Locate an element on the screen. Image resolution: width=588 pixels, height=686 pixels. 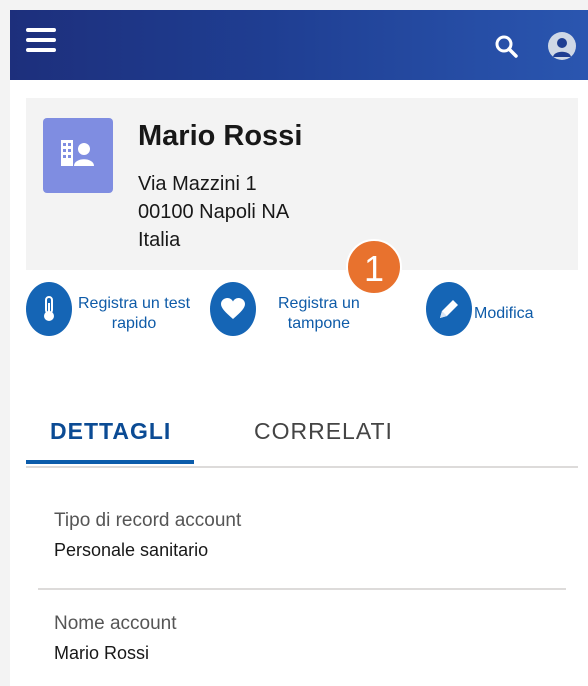
user-avatar-icon is located at coordinates (562, 46).